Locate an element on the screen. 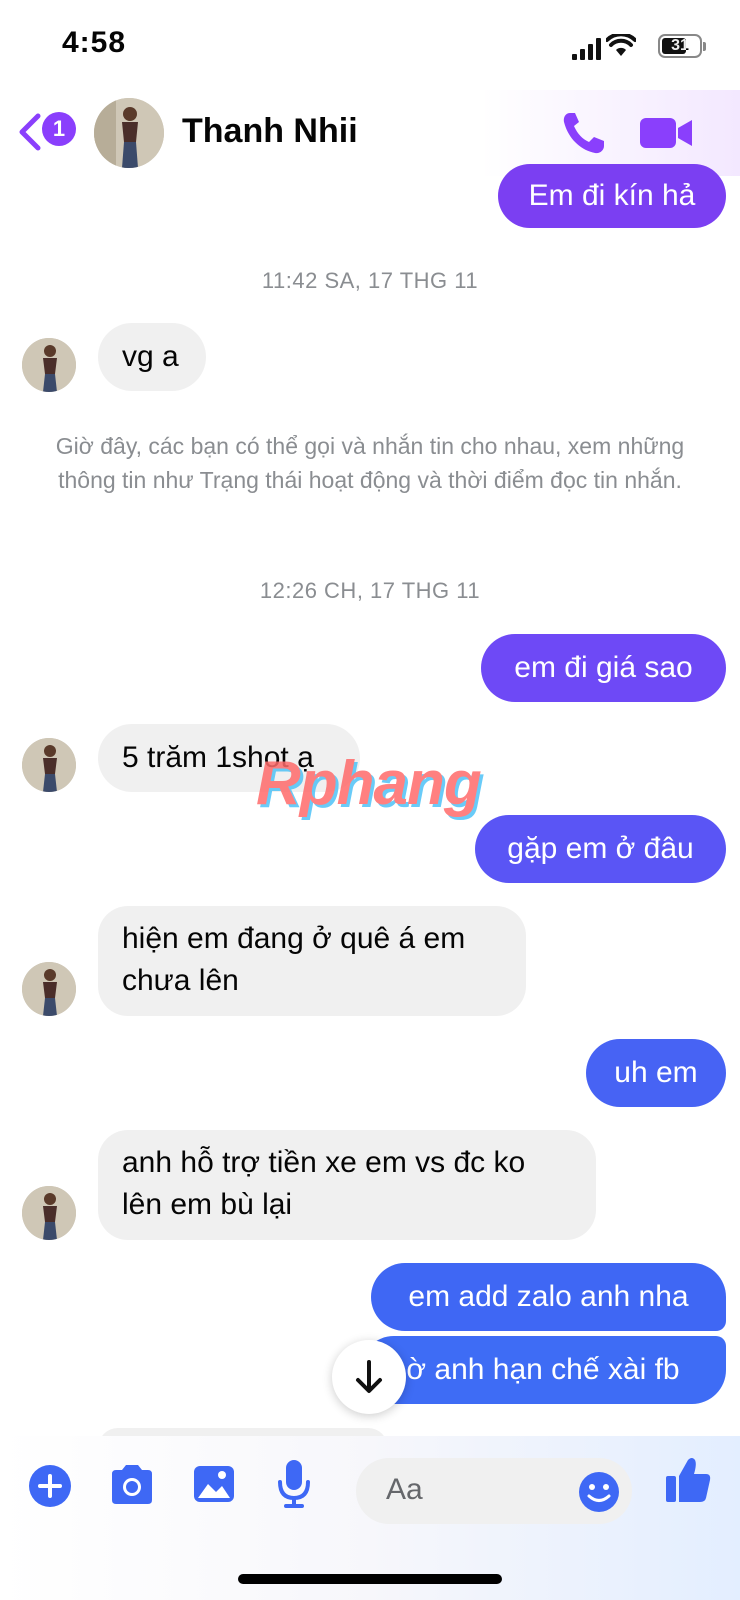 This screenshot has width=740, height=1600. contact-avatar is located at coordinates (129, 133).